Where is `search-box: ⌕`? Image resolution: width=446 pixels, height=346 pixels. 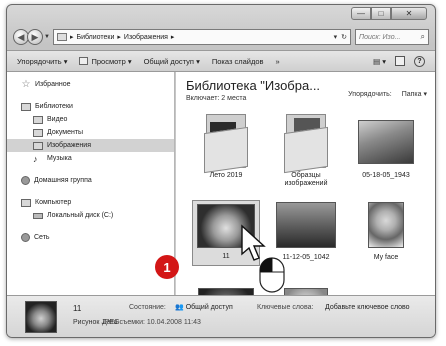 search-box: ⌕ is located at coordinates (392, 37).